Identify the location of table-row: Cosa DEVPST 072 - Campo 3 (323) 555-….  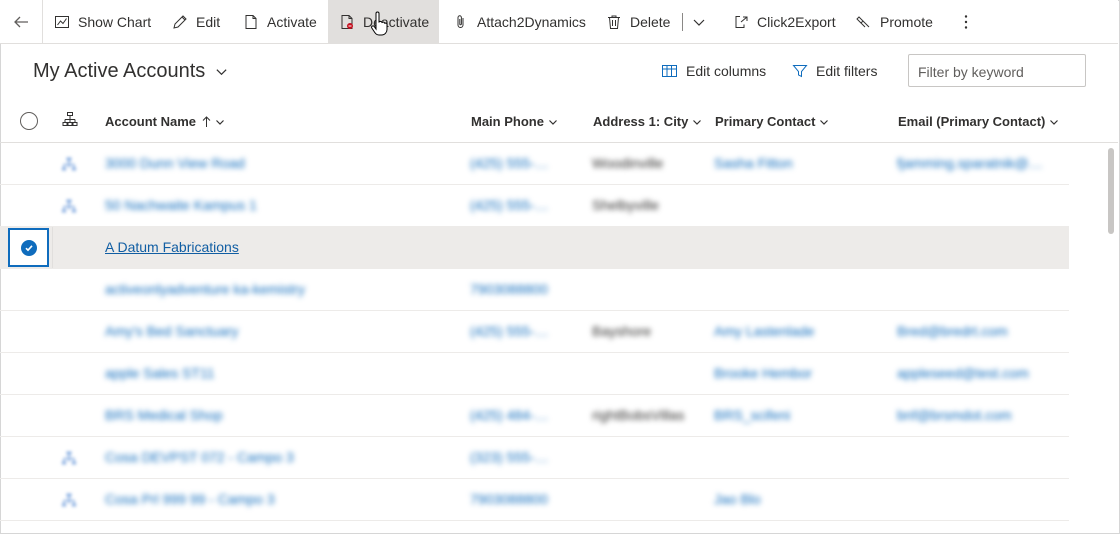
(534, 458).